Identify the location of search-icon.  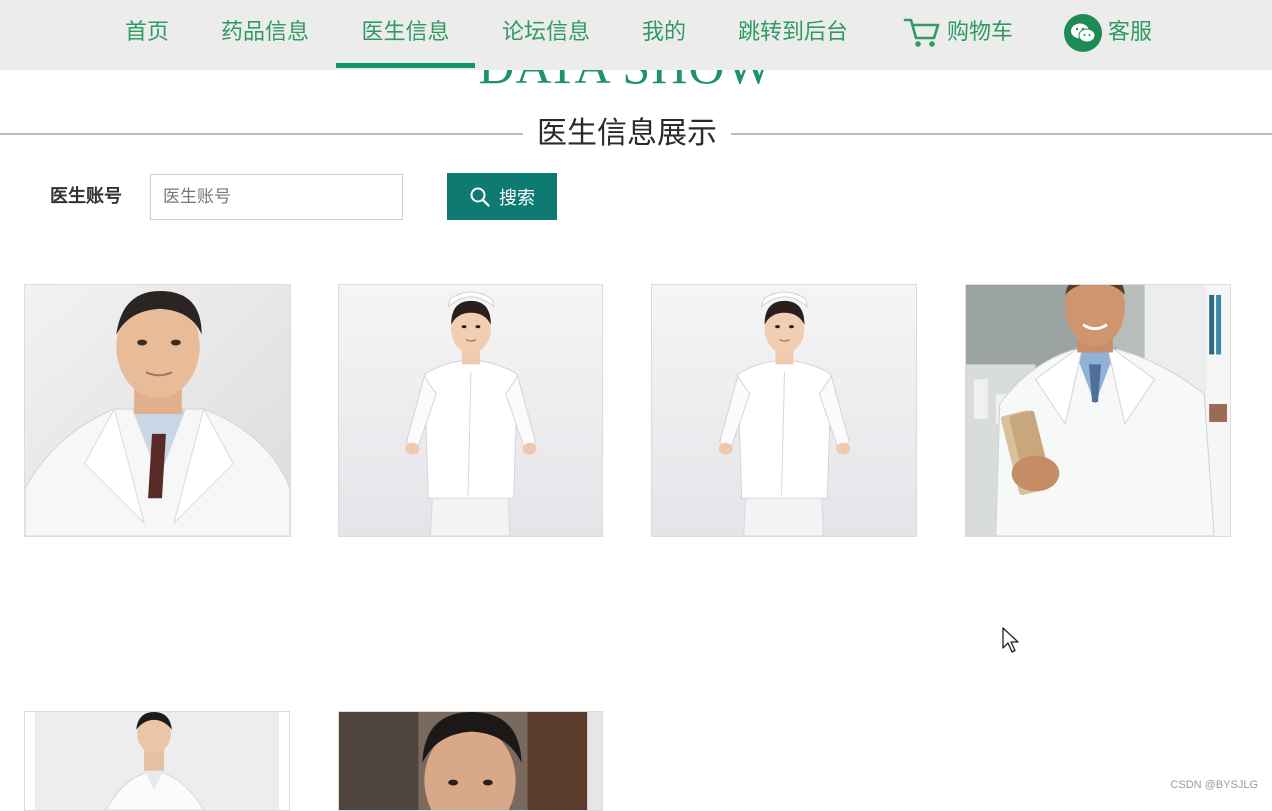
(480, 197).